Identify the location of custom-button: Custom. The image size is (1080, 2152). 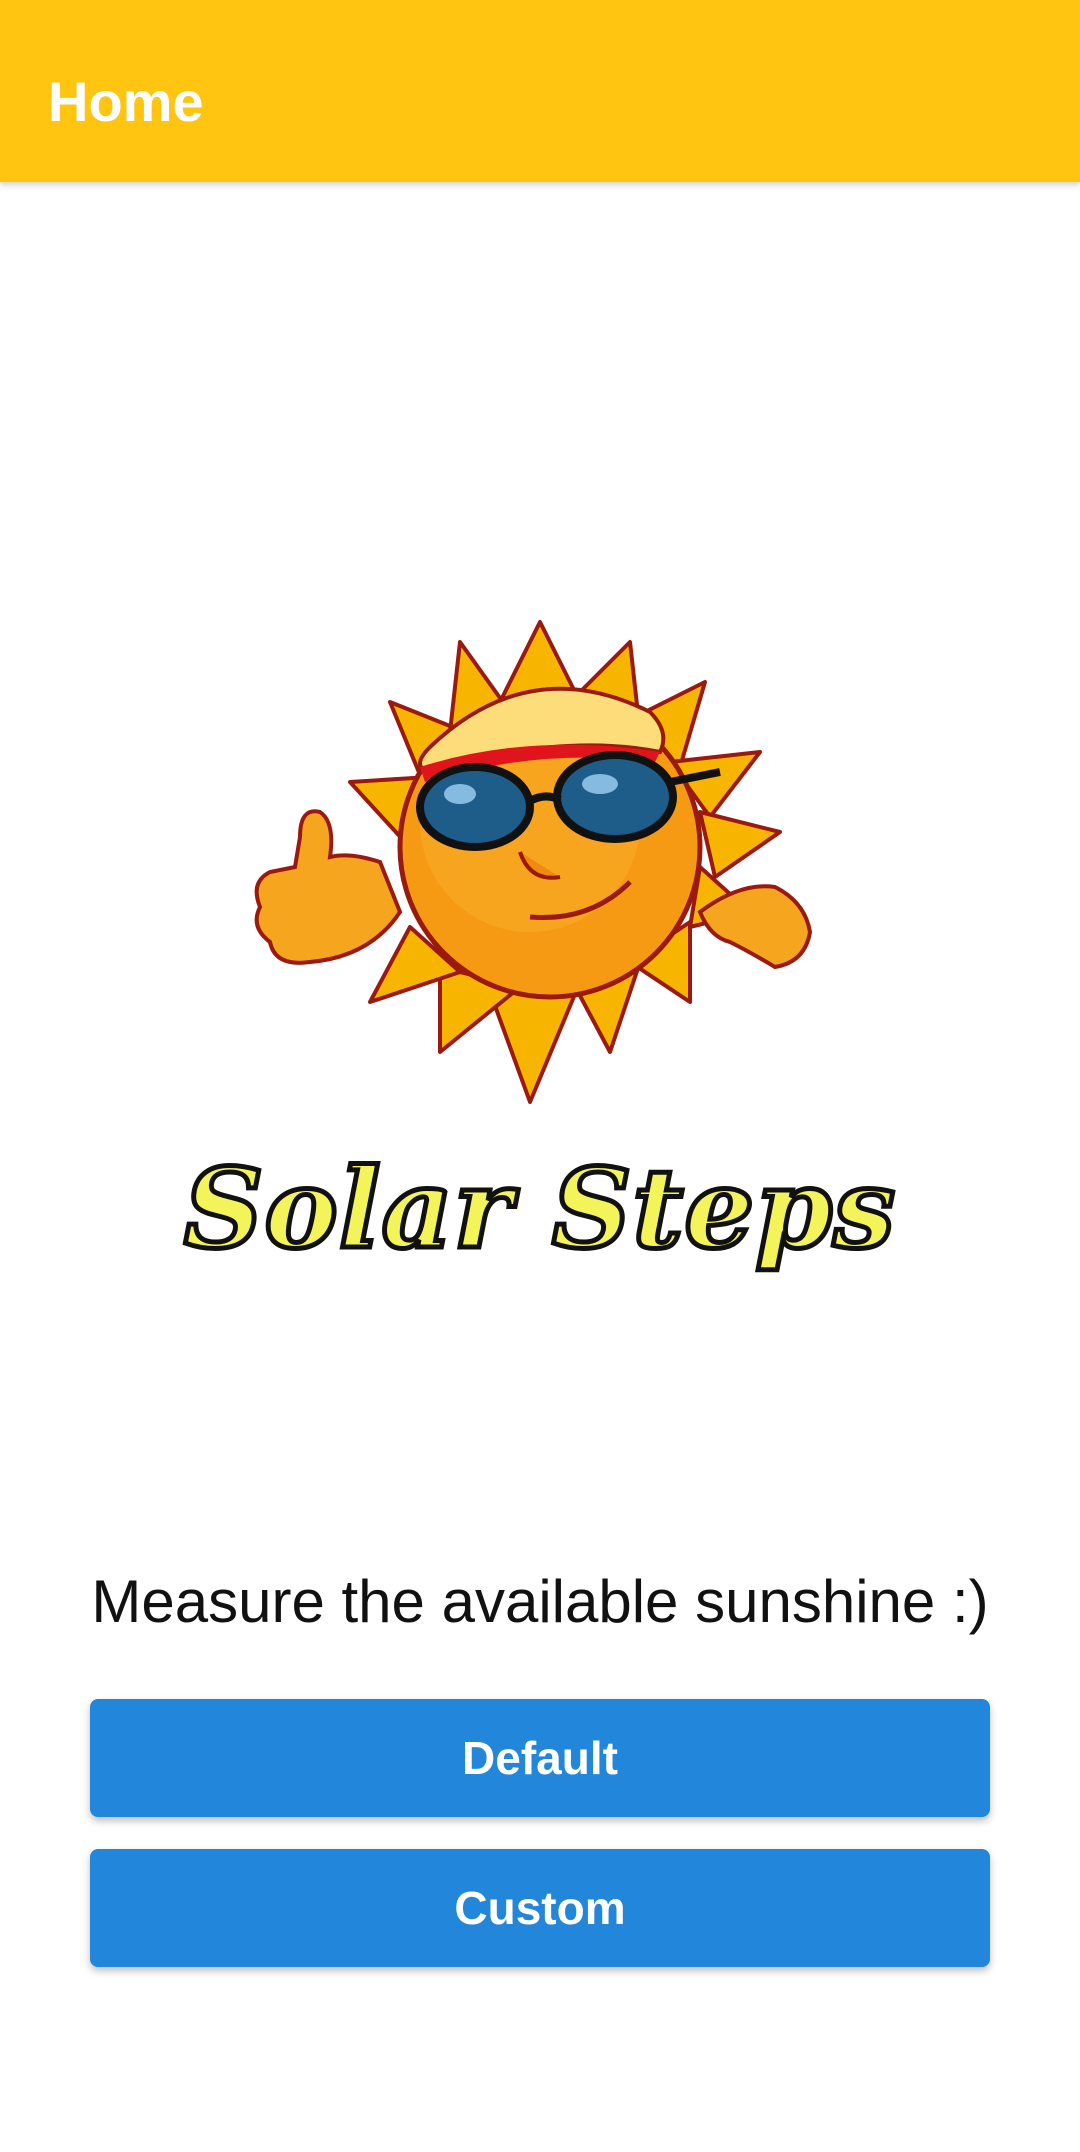
(540, 1908).